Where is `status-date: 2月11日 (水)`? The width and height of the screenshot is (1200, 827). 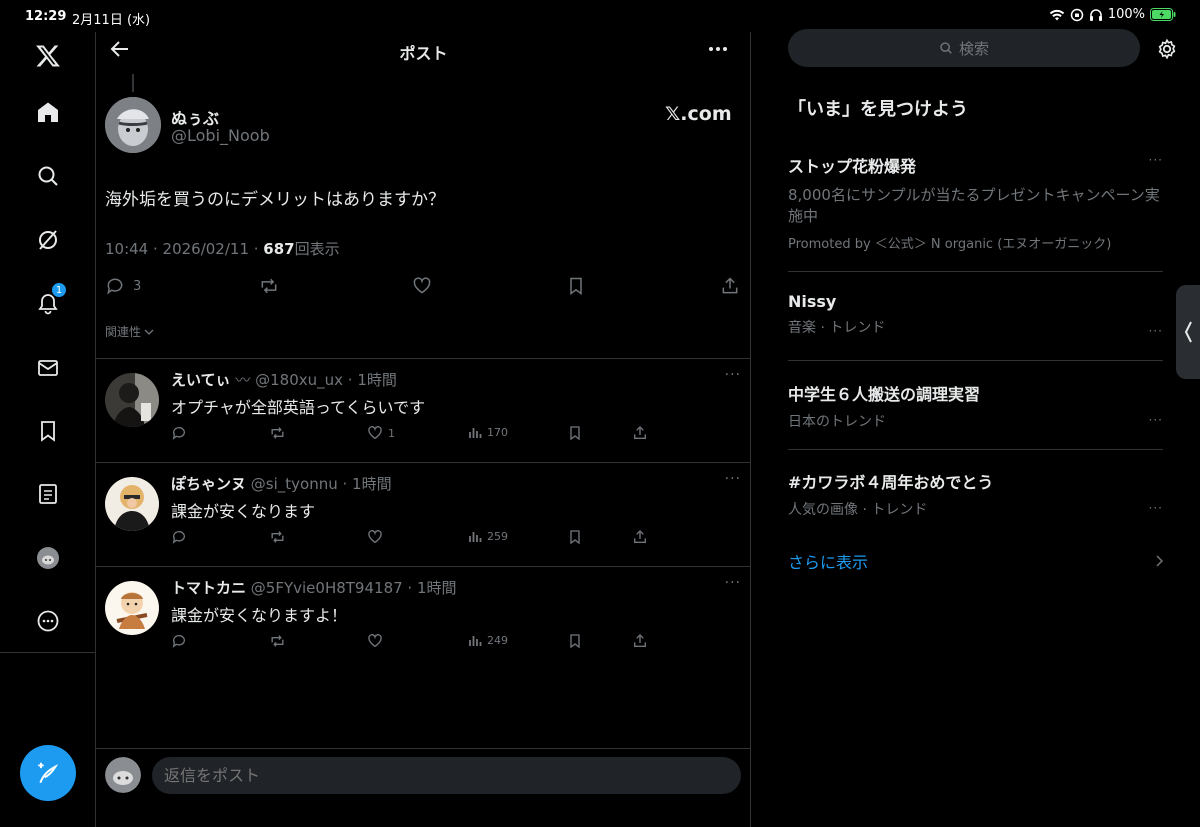
status-date: 2月11日 (水) is located at coordinates (111, 20).